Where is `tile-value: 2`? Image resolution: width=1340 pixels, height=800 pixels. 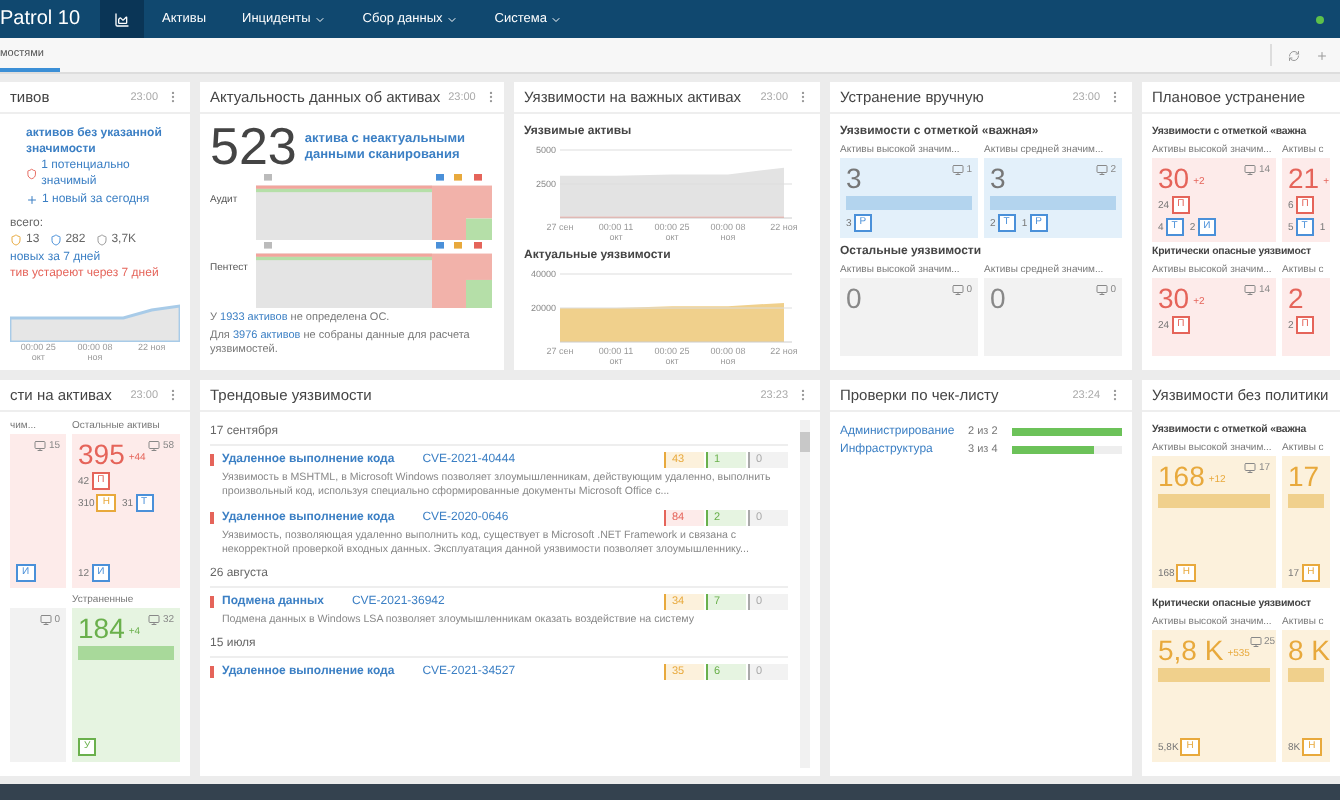 tile-value: 2 is located at coordinates (1296, 298).